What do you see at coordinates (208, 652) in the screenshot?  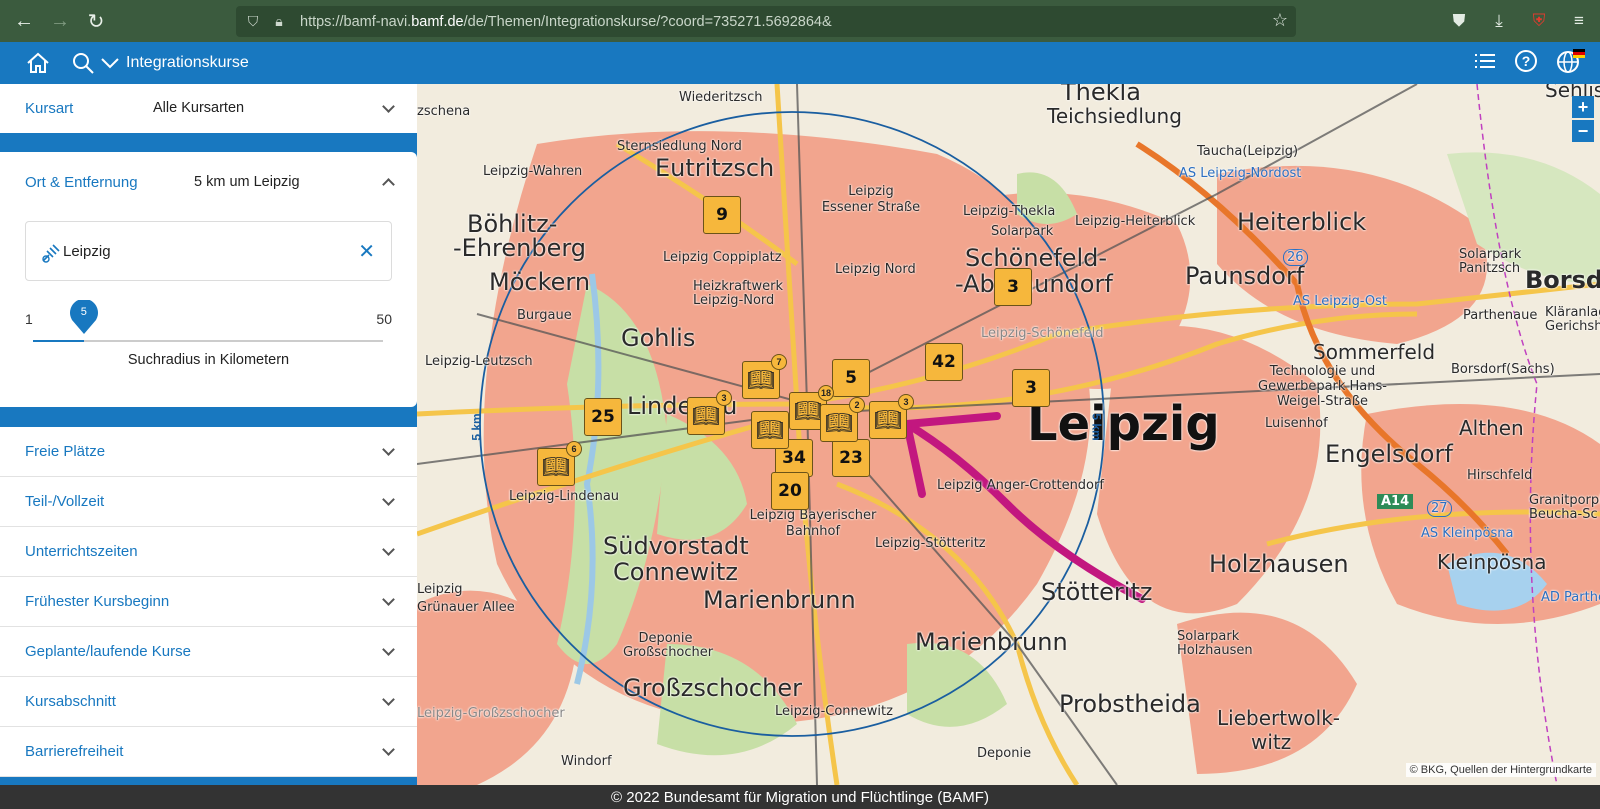 I see `filter-item: Geplante/laufende Kurse` at bounding box center [208, 652].